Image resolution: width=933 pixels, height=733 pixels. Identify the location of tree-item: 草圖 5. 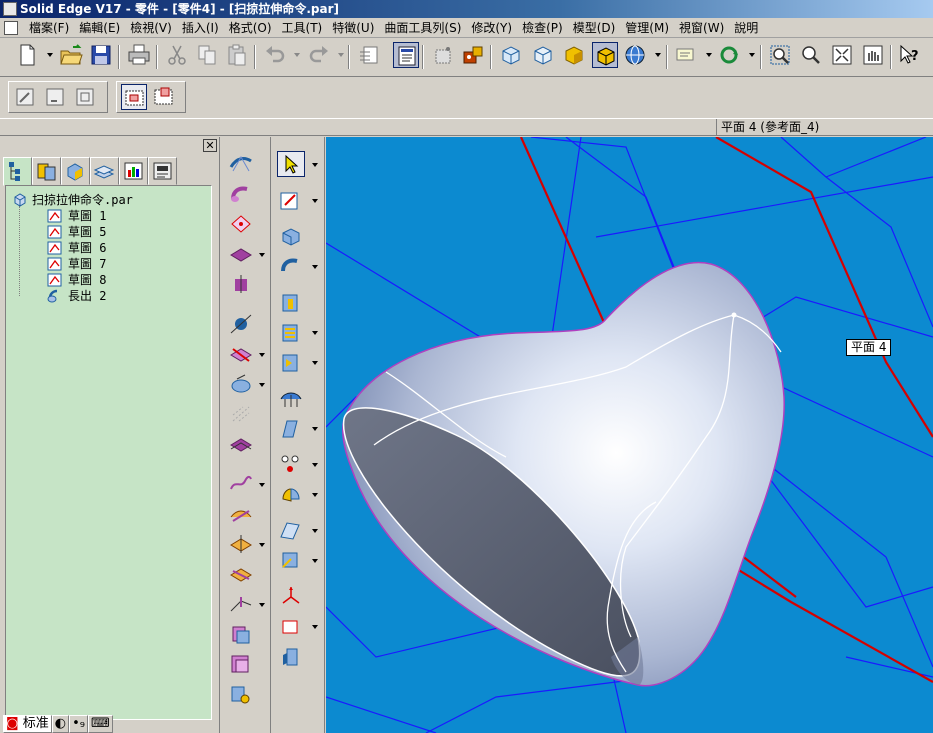
(76, 231).